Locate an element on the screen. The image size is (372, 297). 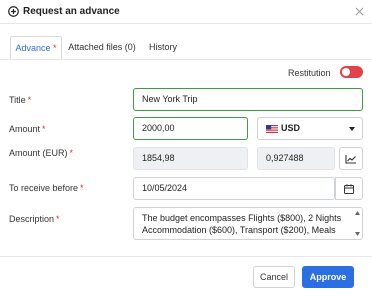
calendar-button is located at coordinates (349, 188).